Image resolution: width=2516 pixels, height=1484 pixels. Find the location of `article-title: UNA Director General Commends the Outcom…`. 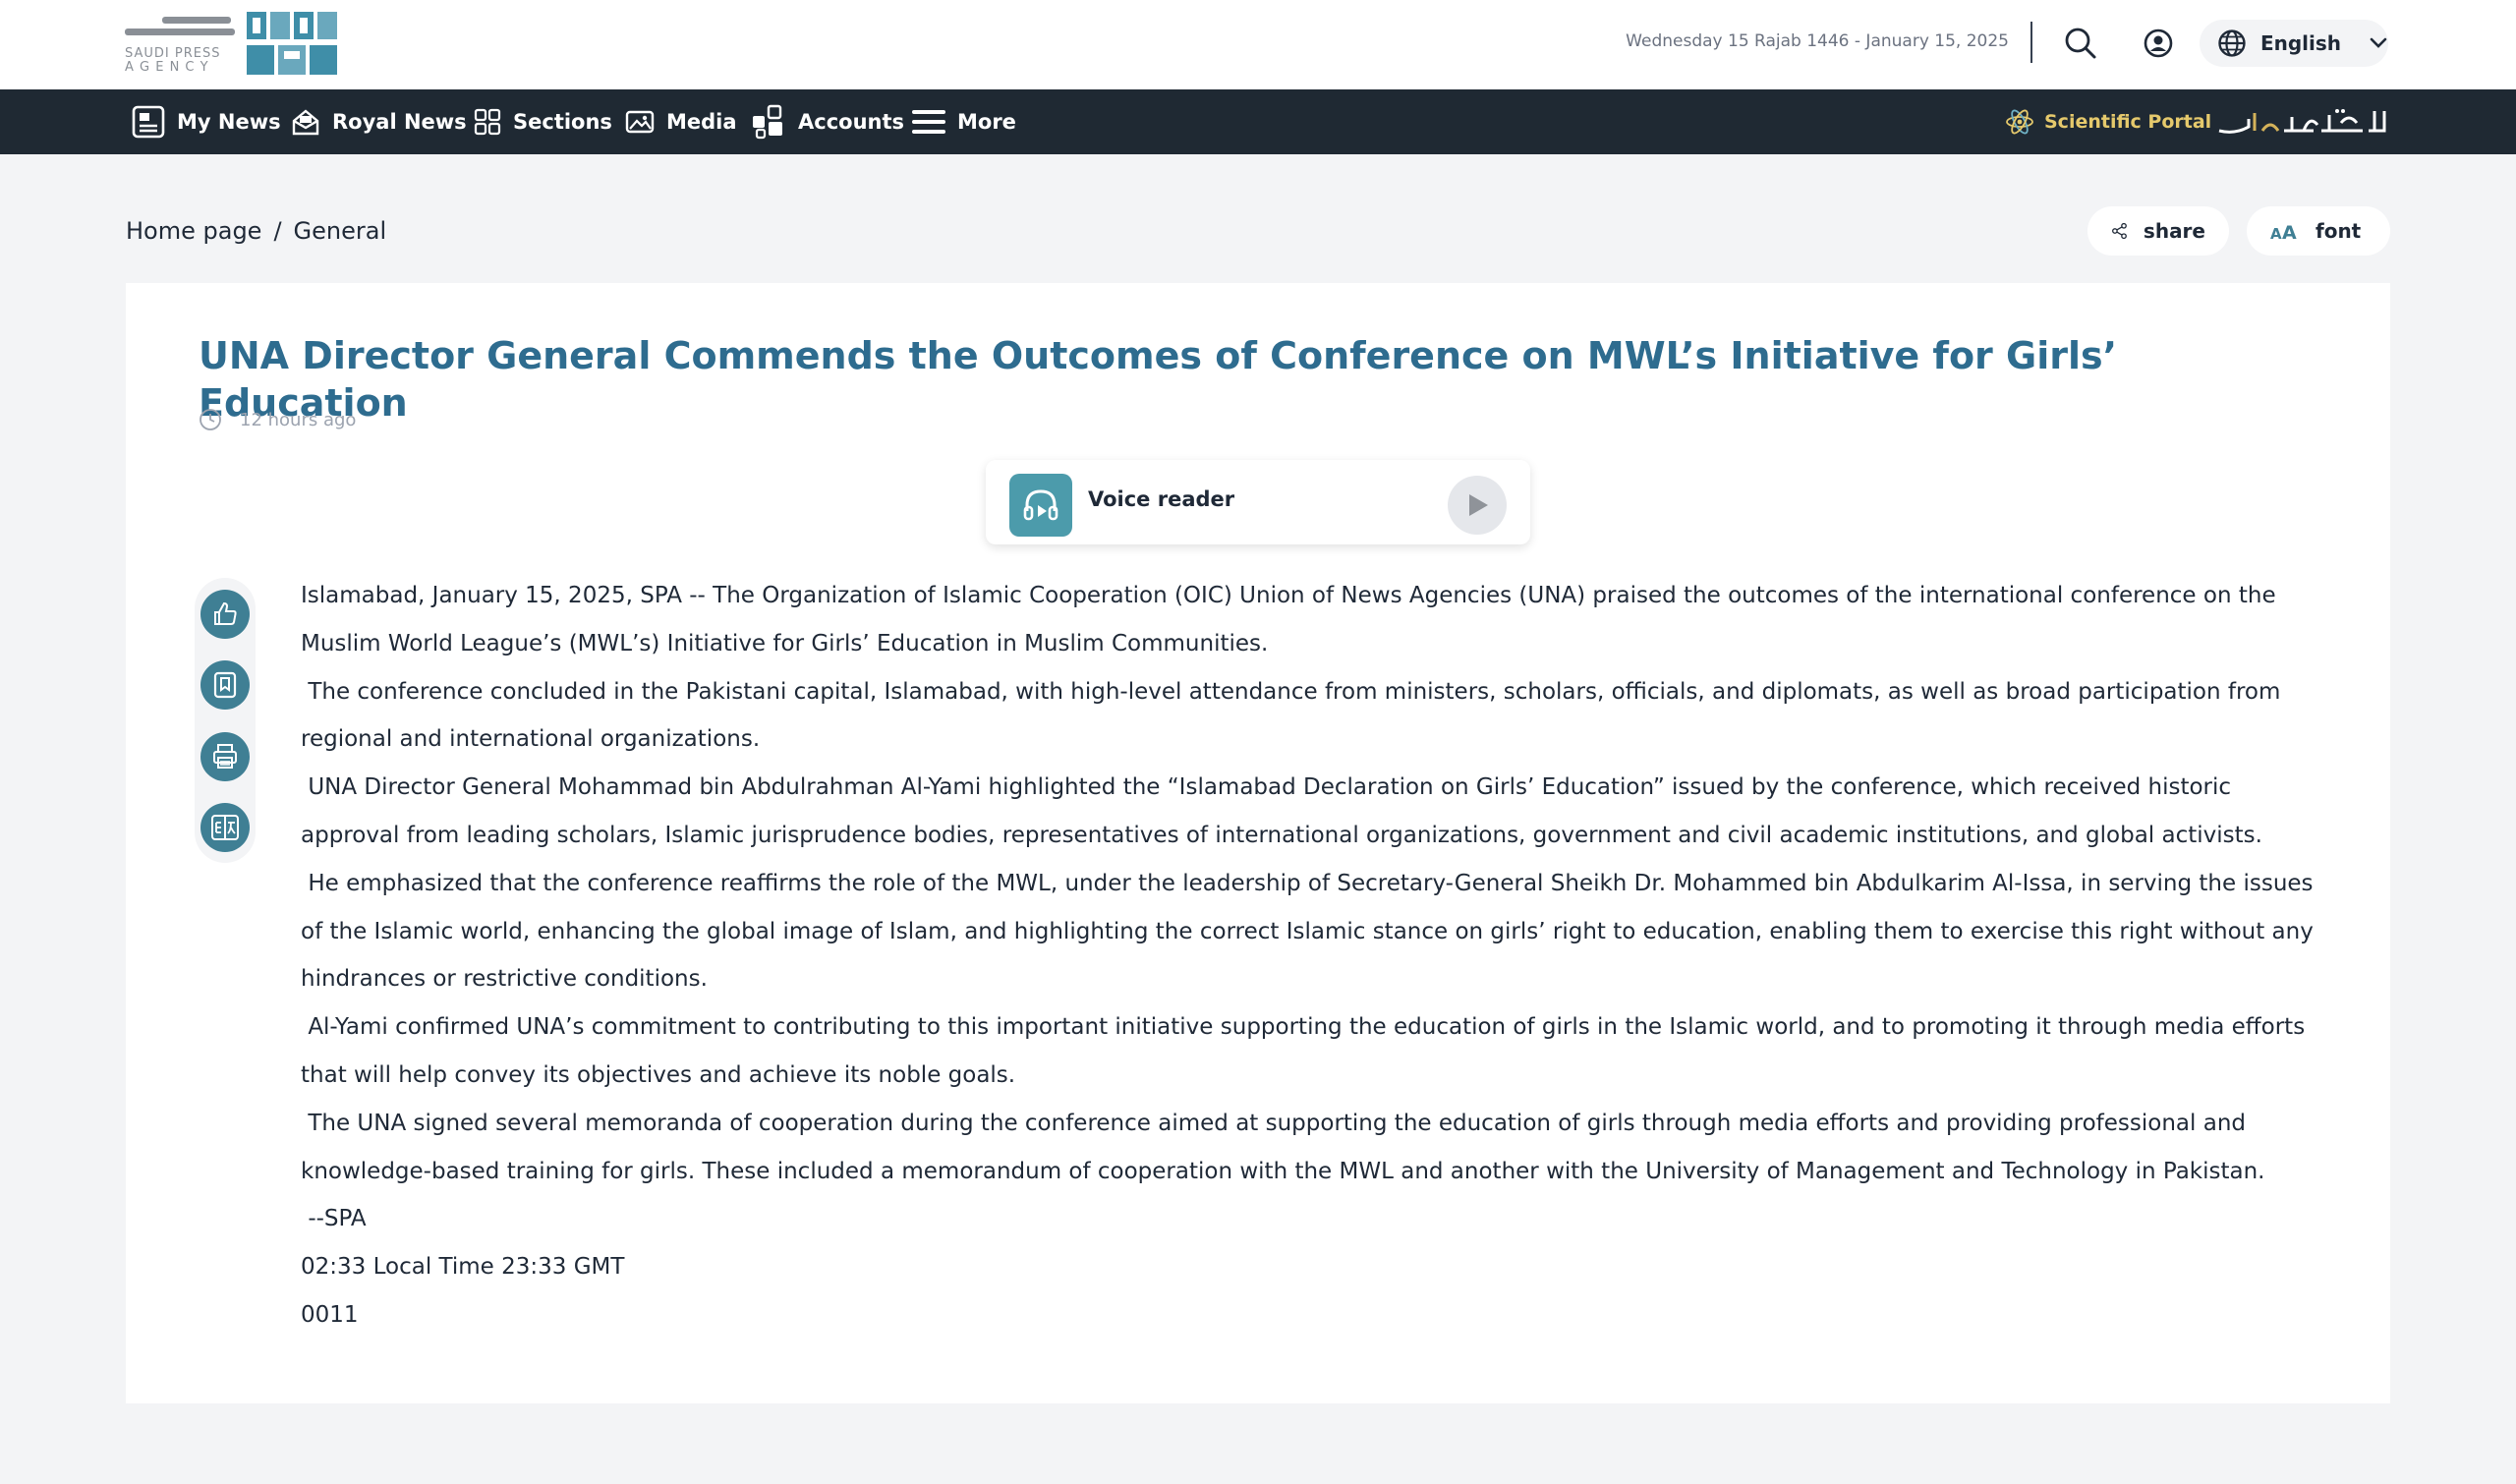

article-title: UNA Director General Commends the Outcom… is located at coordinates (1158, 379).